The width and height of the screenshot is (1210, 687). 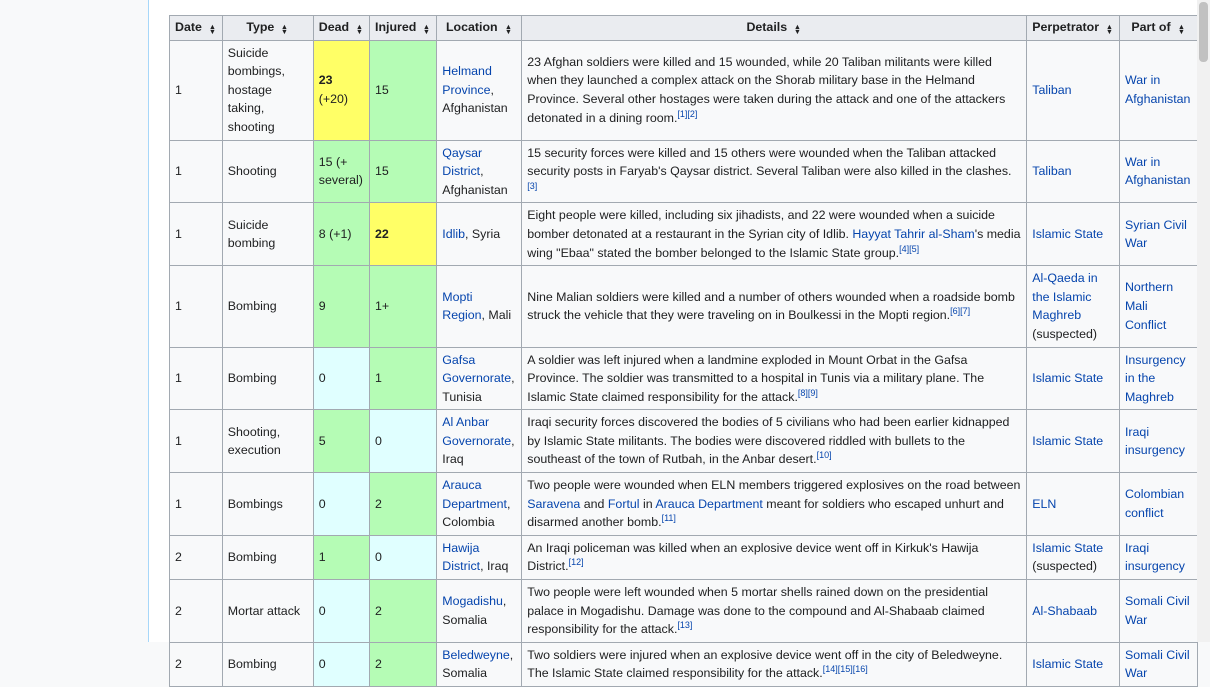 What do you see at coordinates (1155, 378) in the screenshot?
I see `part-of-link: Insurgency in the Maghreb` at bounding box center [1155, 378].